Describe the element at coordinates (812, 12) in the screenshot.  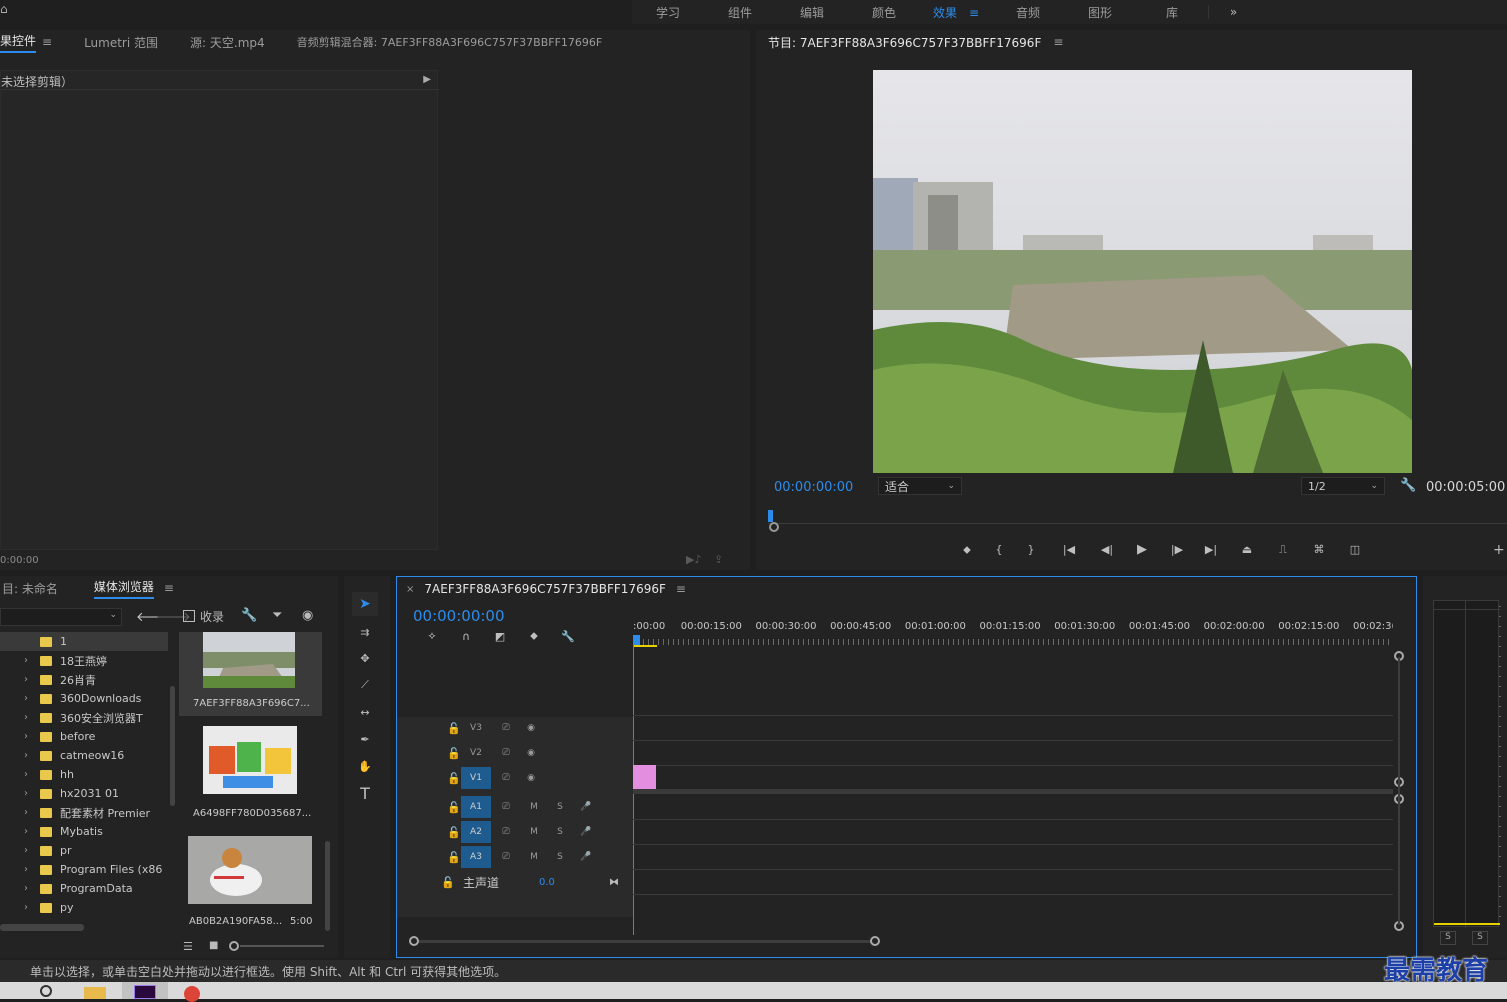
I see `workspace-tab-editing: 编辑` at that location.